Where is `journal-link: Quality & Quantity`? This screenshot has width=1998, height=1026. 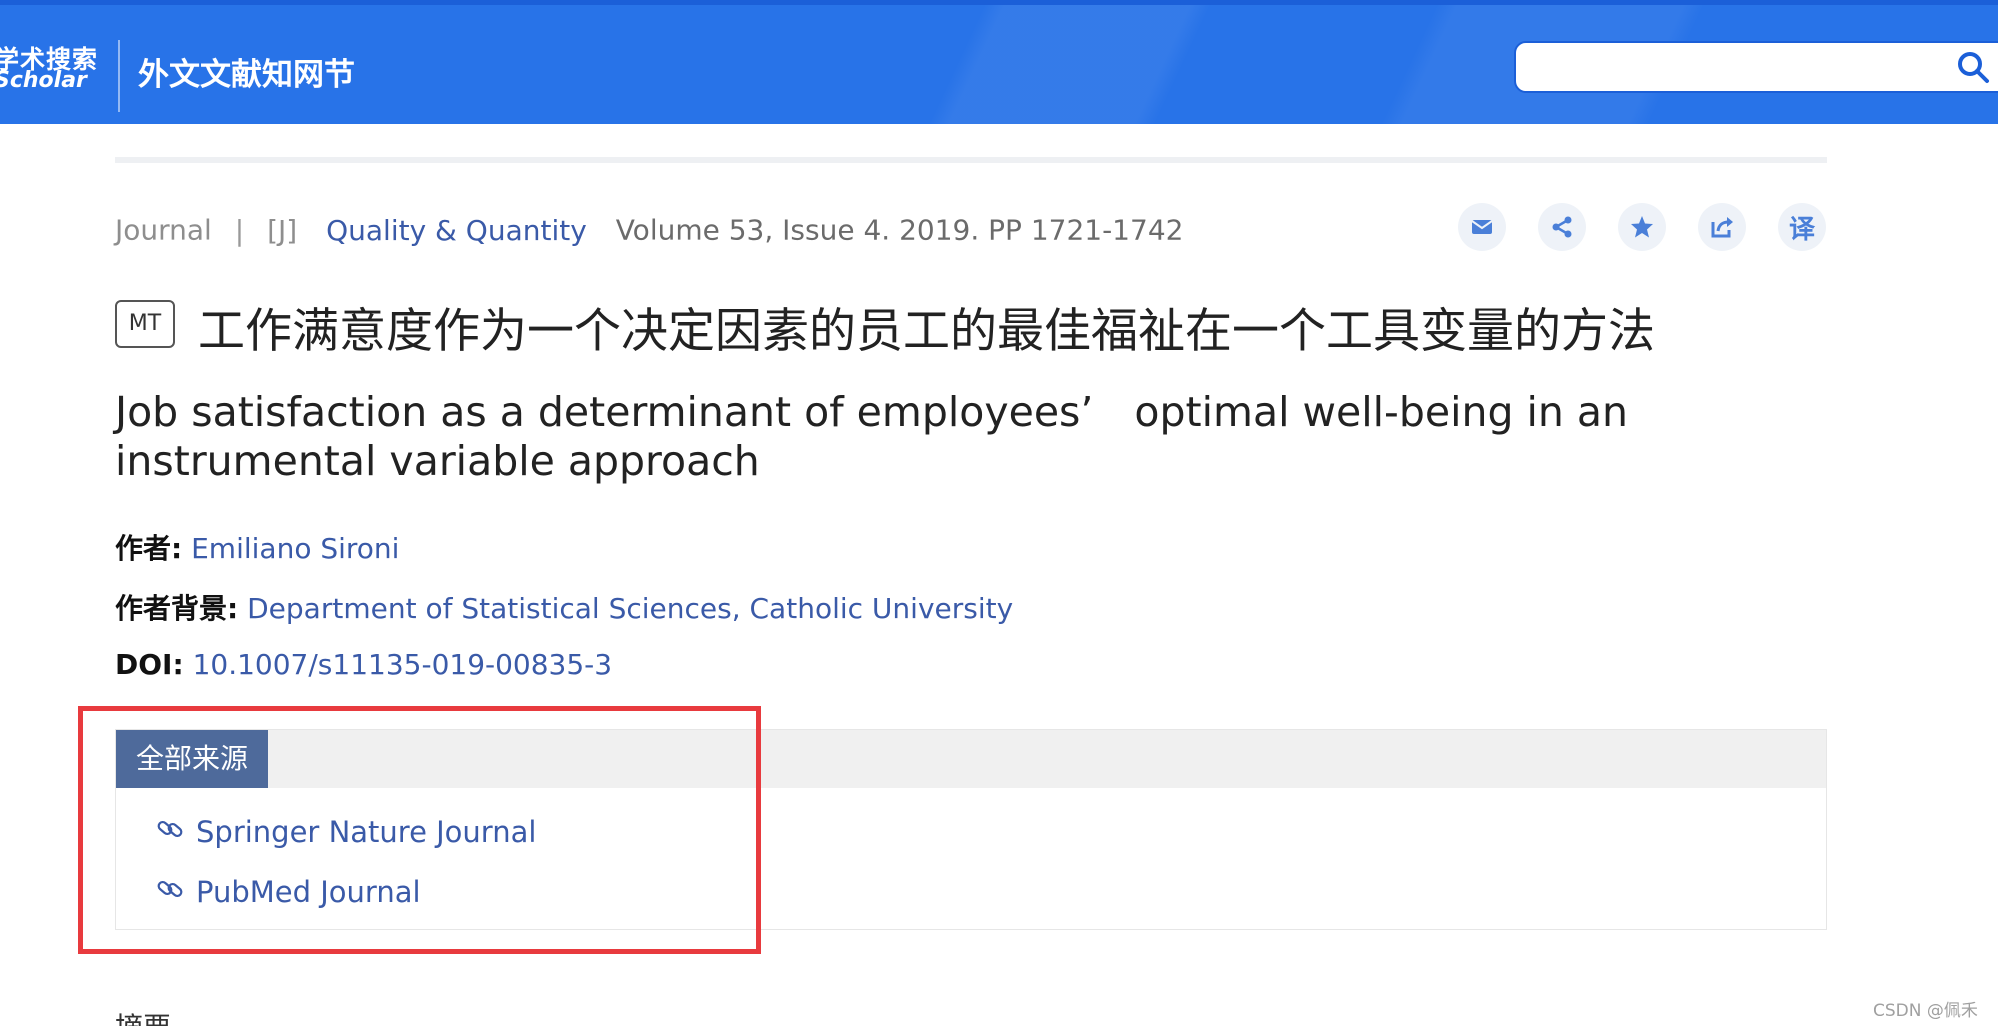 journal-link: Quality & Quantity is located at coordinates (456, 230).